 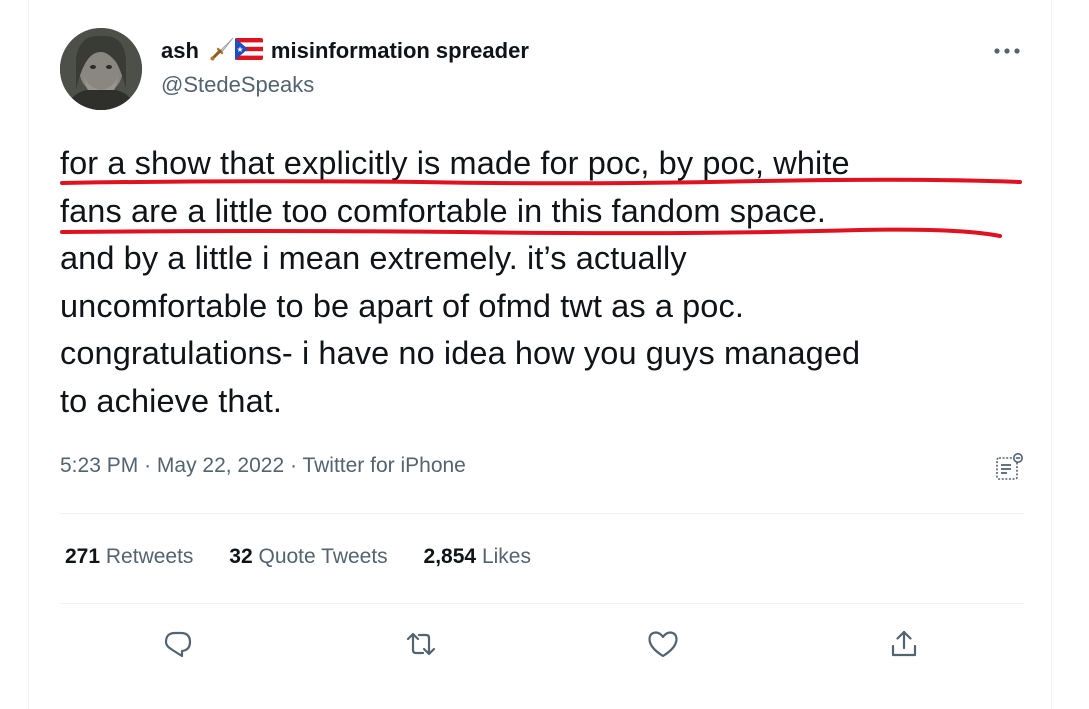 I want to click on quote-tweets-stat: 32 Quote Tweets, so click(x=308, y=557).